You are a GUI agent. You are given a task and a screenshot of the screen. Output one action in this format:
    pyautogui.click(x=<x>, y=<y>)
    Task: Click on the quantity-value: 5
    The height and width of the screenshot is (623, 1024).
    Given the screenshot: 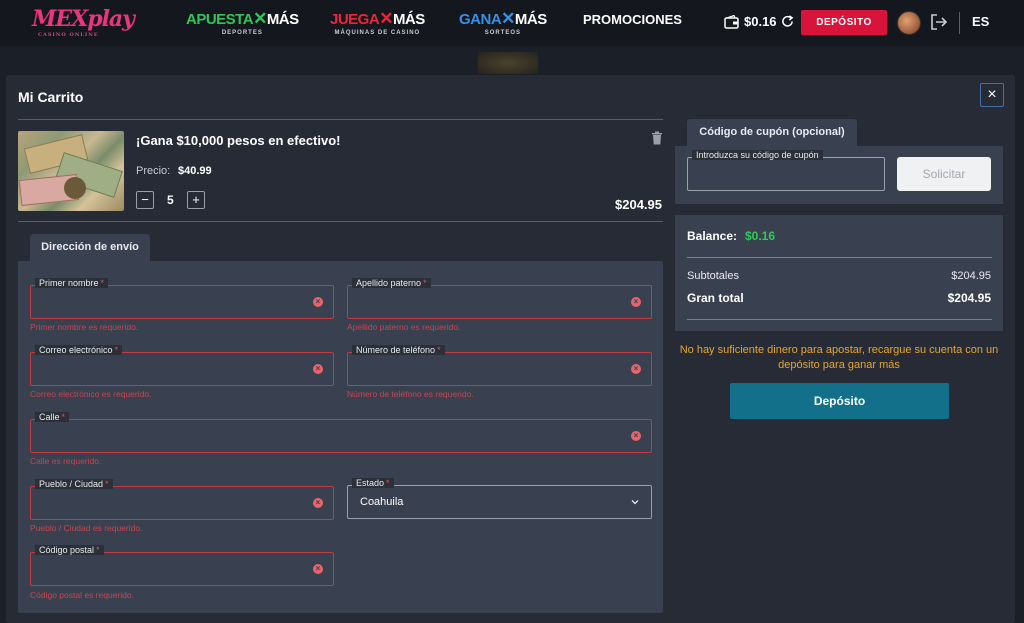 What is the action you would take?
    pyautogui.click(x=170, y=200)
    